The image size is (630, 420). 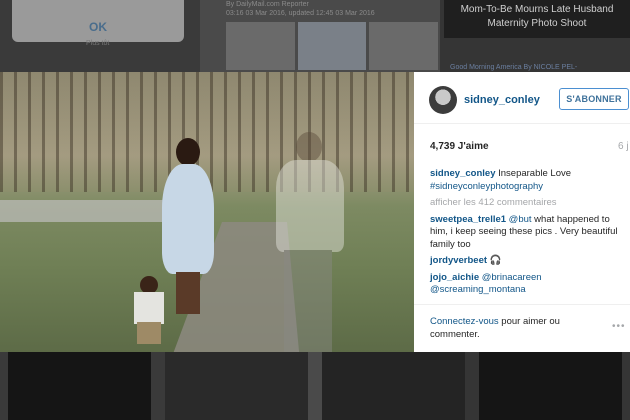 I want to click on ghost-figure, so click(x=310, y=242).